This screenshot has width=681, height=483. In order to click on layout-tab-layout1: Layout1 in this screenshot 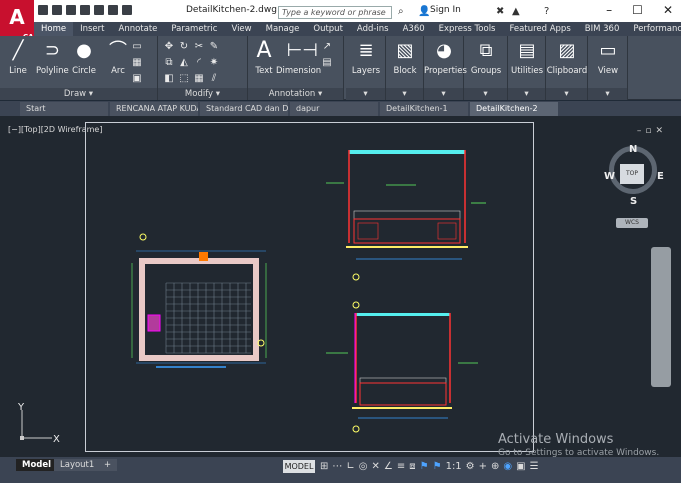, I will do `click(77, 465)`.